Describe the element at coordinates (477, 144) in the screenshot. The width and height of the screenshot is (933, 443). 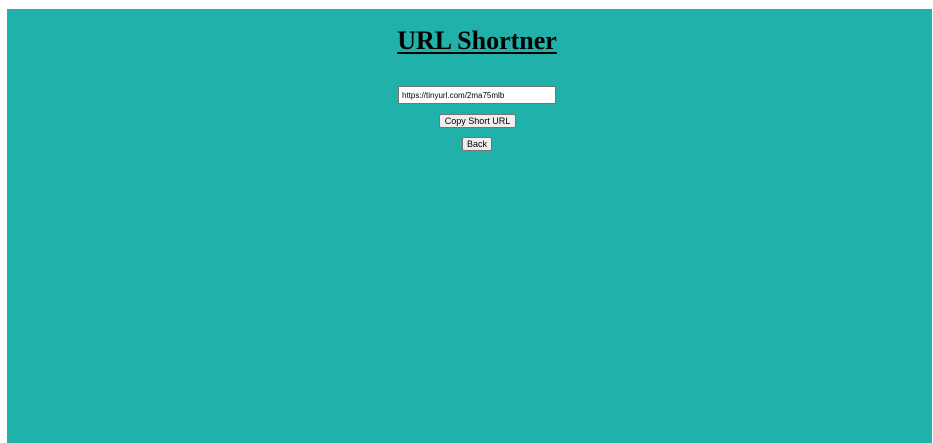
I see `back-button: Back` at that location.